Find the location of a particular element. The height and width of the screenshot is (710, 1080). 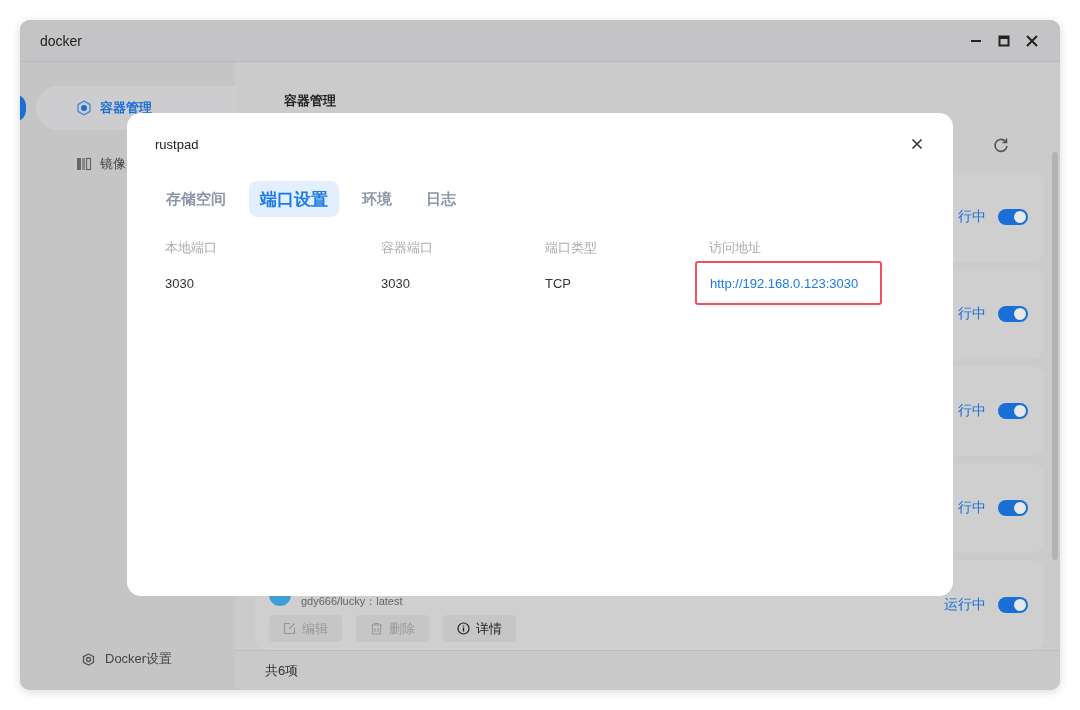

column-header: 端口类型 is located at coordinates (571, 248).